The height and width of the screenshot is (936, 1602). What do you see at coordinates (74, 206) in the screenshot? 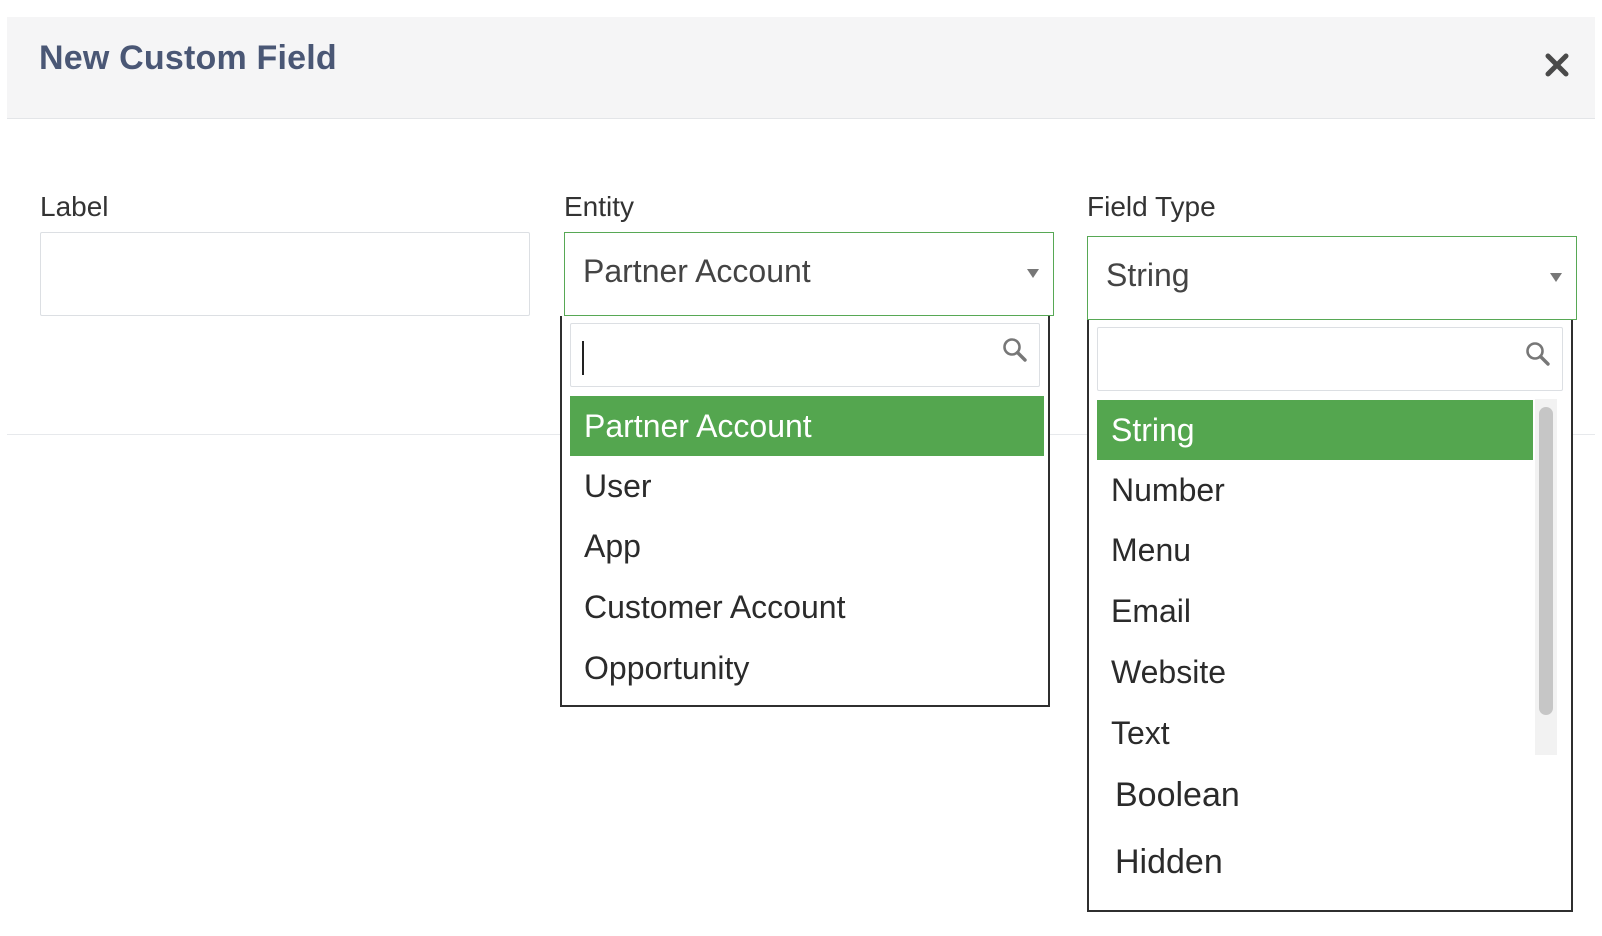
I see `label-field-label: Label` at bounding box center [74, 206].